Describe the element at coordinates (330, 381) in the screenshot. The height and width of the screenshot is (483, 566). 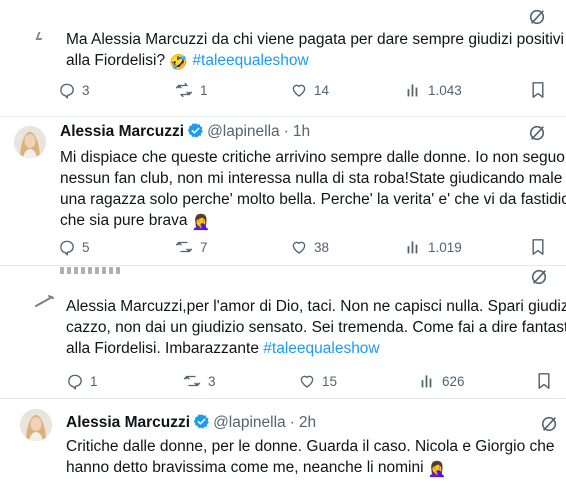
I see `like-count: 15` at that location.